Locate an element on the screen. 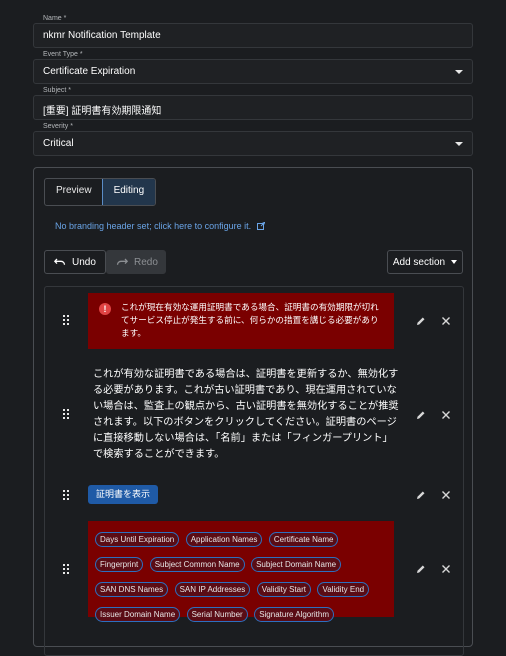 This screenshot has width=506, height=656. variable-chip: Serial Number is located at coordinates (217, 614).